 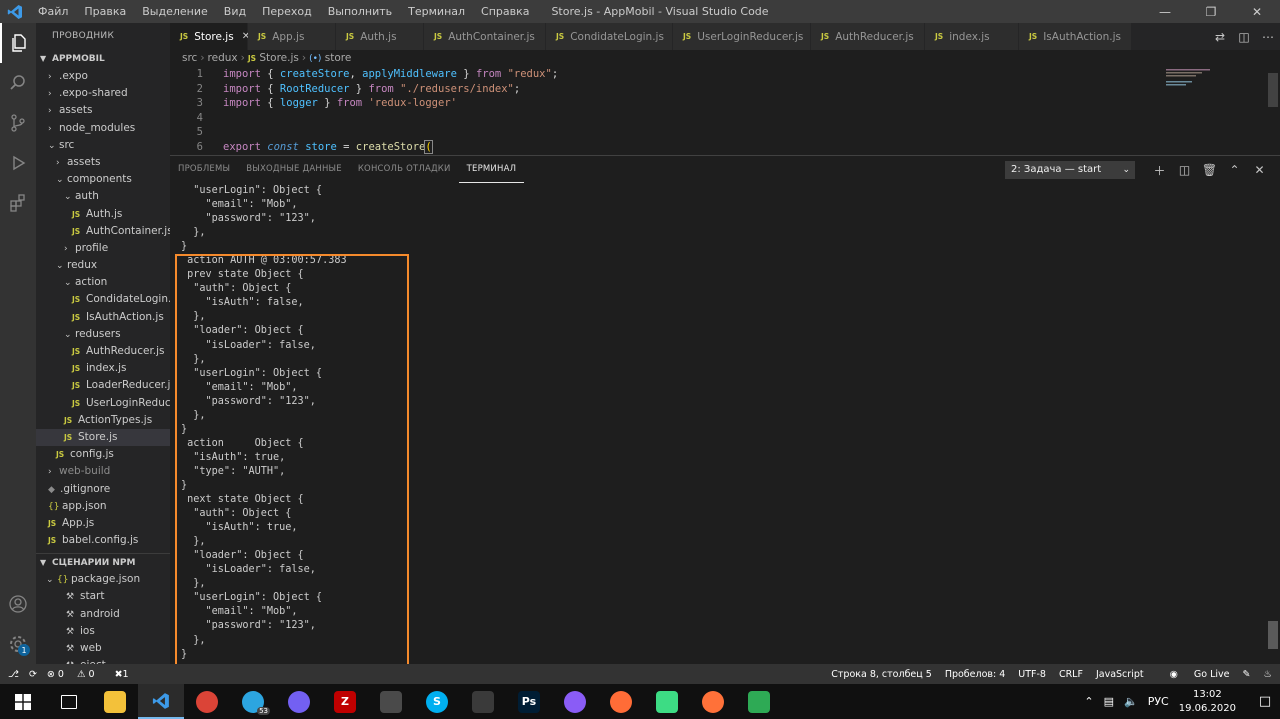 I want to click on taskbar-photoshop: Ps, so click(x=529, y=701).